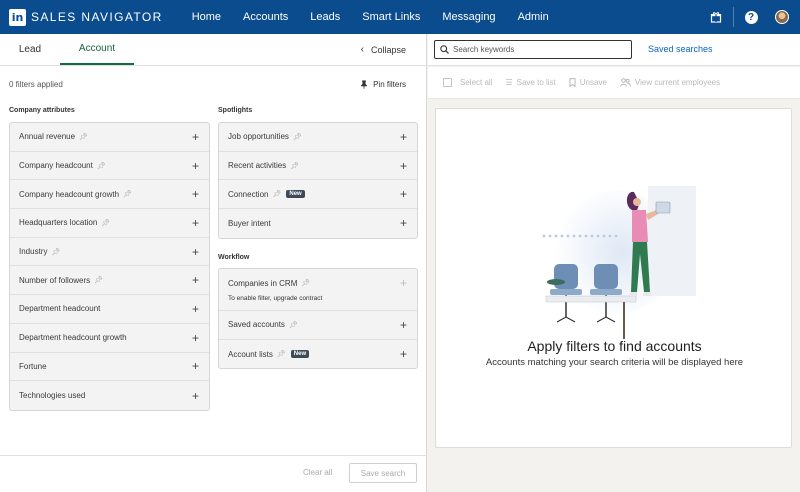 This screenshot has width=800, height=492. Describe the element at coordinates (391, 17) in the screenshot. I see `nav-item-smart-links: Smart Links` at that location.